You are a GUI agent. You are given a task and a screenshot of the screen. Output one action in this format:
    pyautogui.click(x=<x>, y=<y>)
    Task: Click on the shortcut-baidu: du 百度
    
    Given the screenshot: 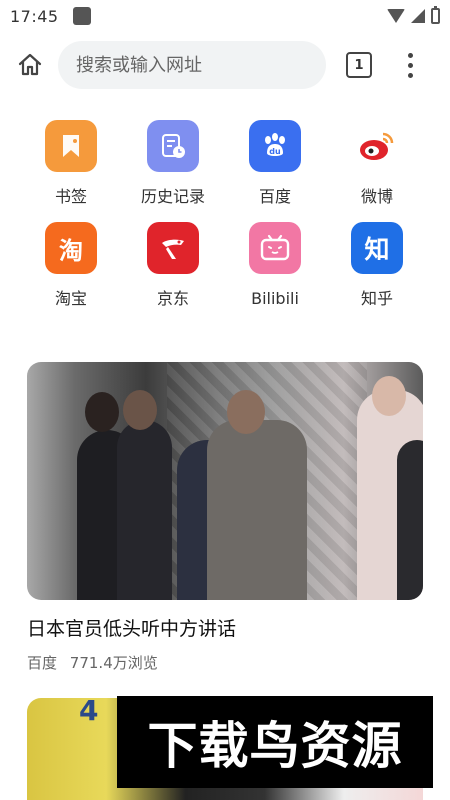 What is the action you would take?
    pyautogui.click(x=275, y=164)
    